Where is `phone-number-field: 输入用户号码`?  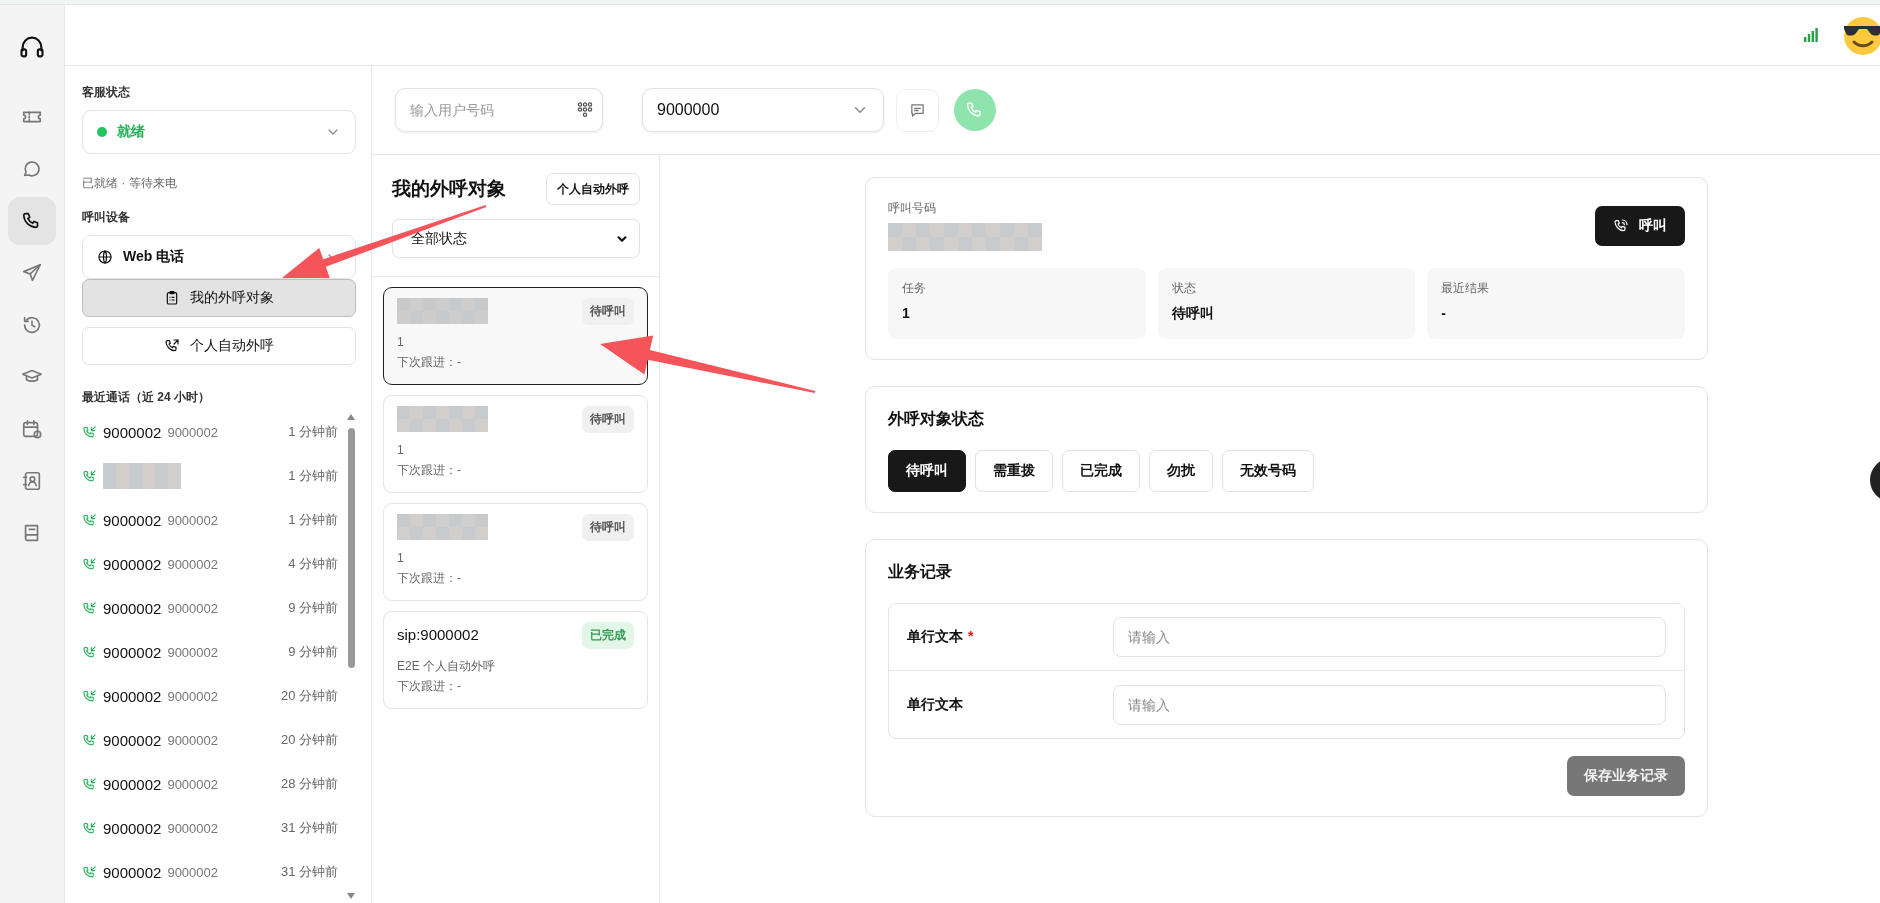
phone-number-field: 输入用户号码 is located at coordinates (499, 110).